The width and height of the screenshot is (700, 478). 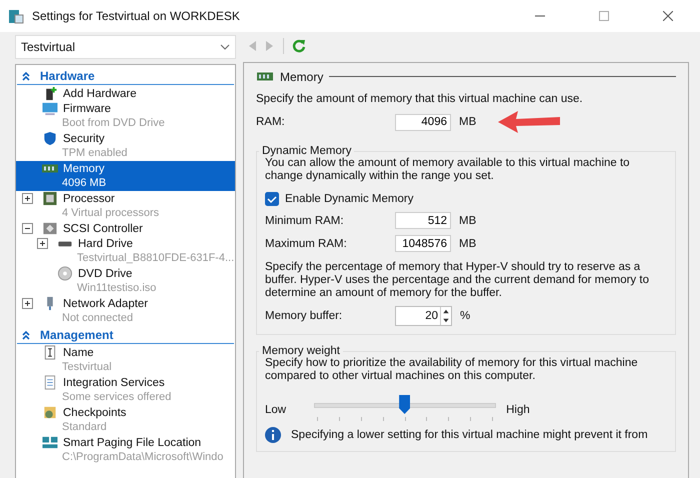 I want to click on item-label: Hard Drive, so click(x=105, y=244).